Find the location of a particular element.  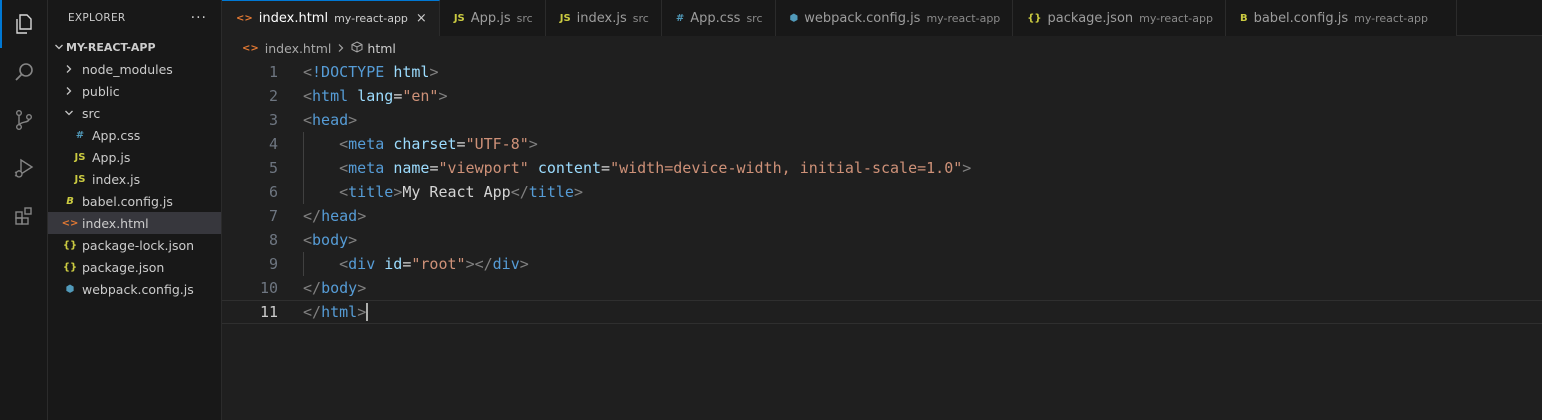

file-item: JS index.js is located at coordinates (134, 179).